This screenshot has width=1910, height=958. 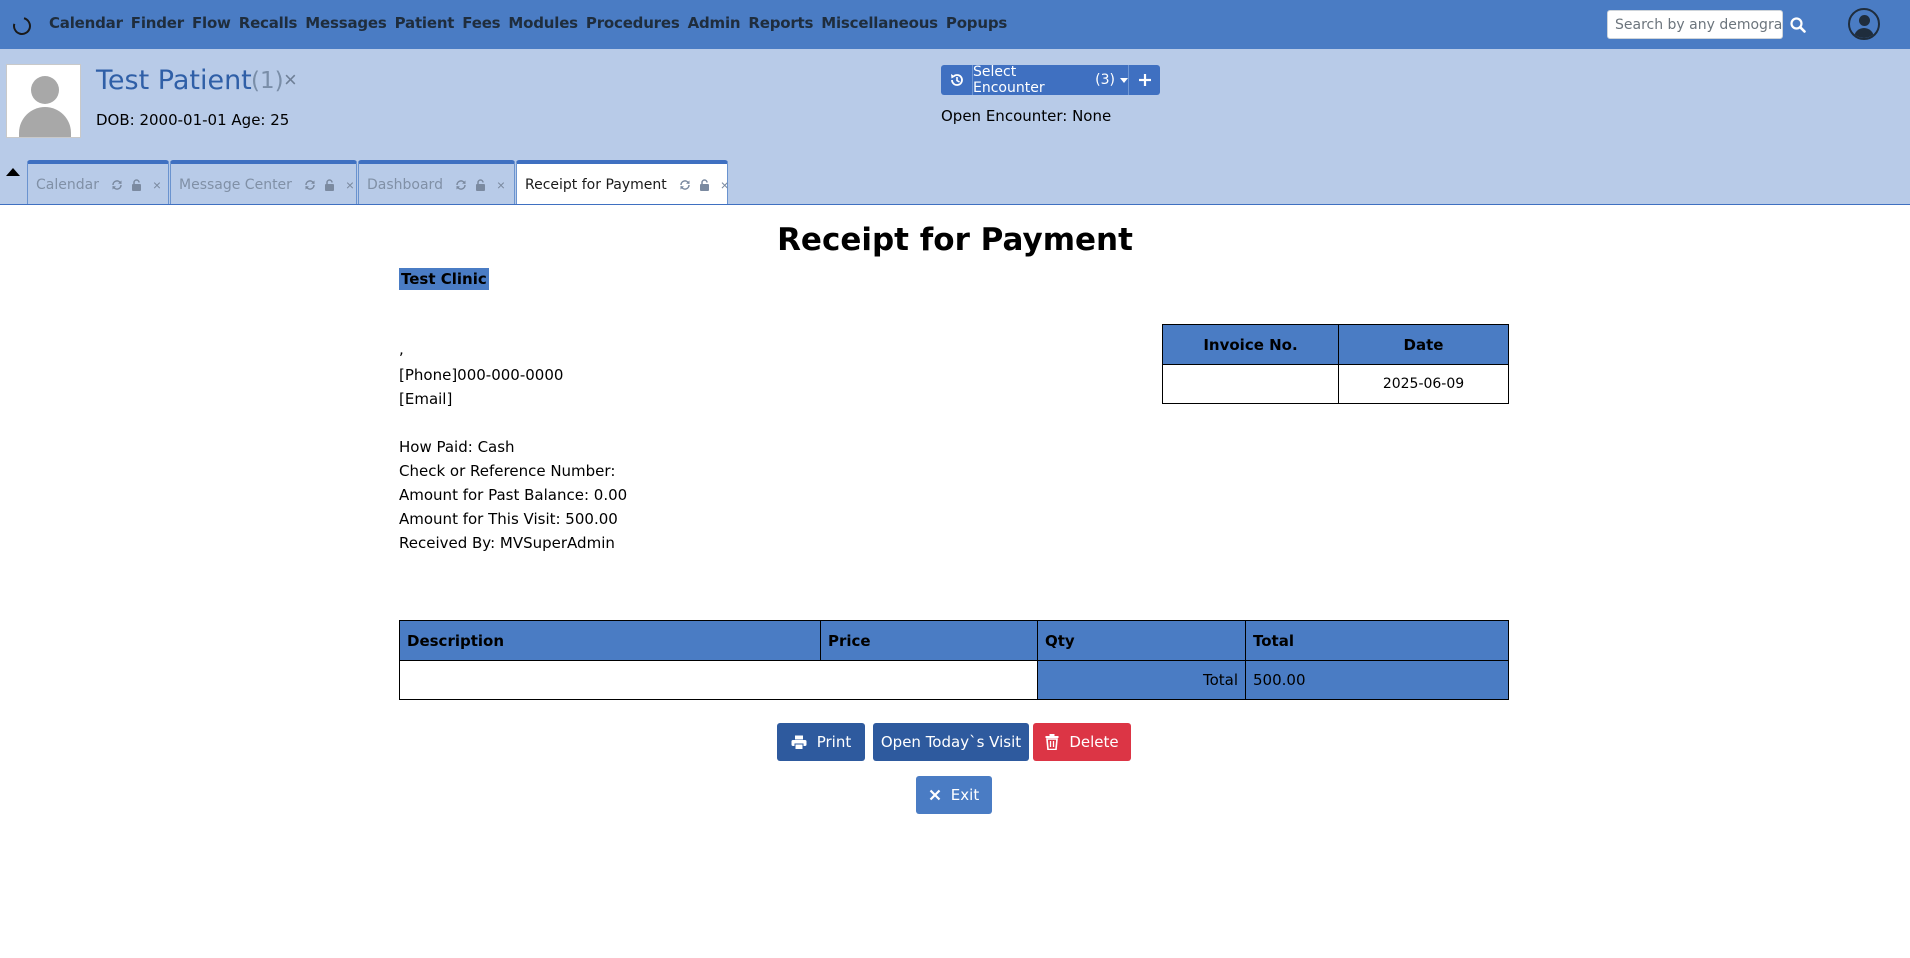 What do you see at coordinates (718, 680) in the screenshot?
I see `empty-cell` at bounding box center [718, 680].